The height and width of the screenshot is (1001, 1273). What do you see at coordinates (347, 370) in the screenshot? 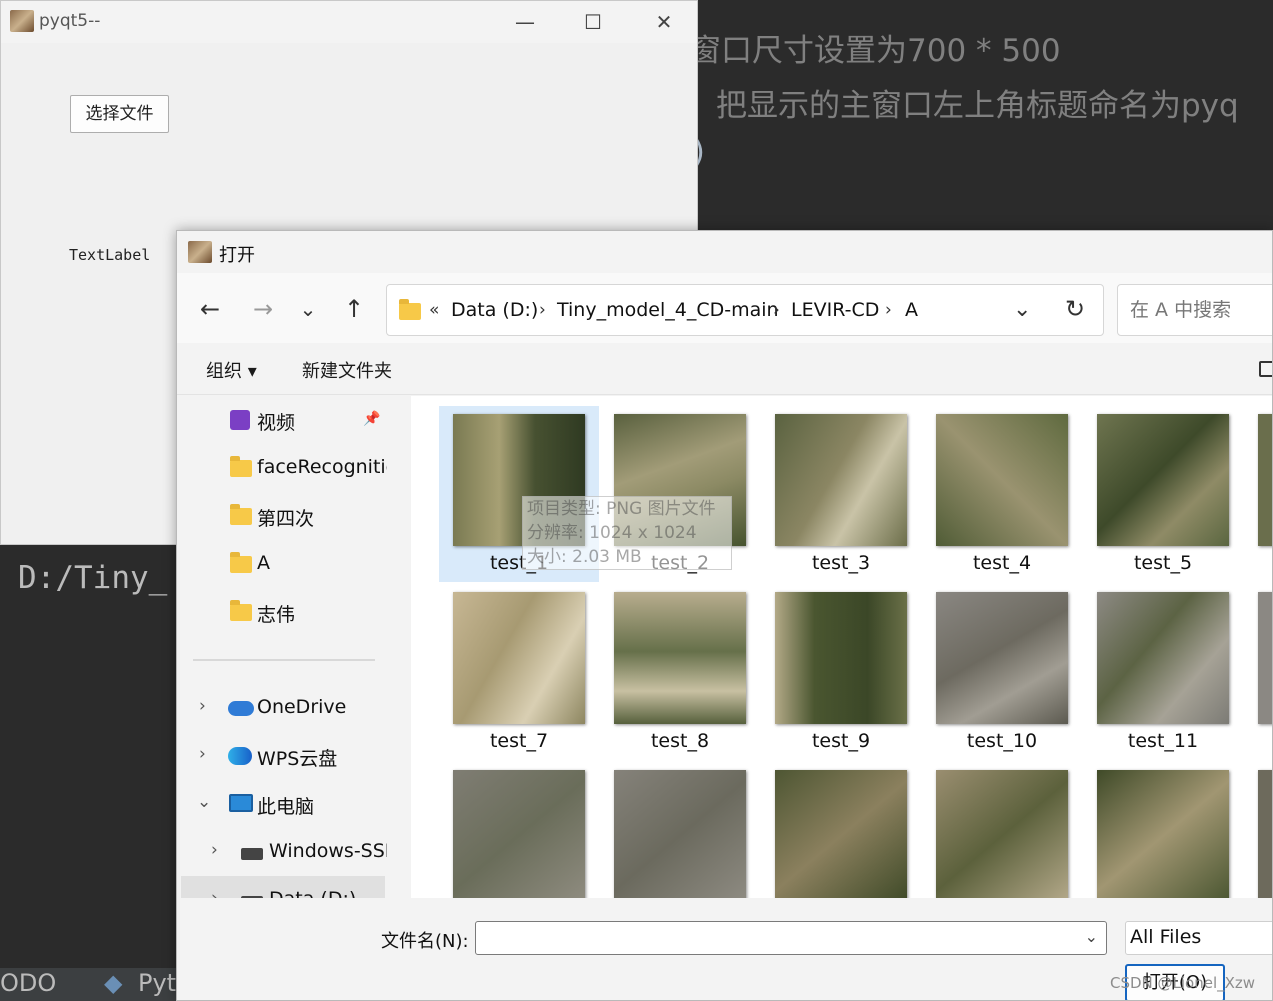
I see `new-folder-button: 新建文件夹` at bounding box center [347, 370].